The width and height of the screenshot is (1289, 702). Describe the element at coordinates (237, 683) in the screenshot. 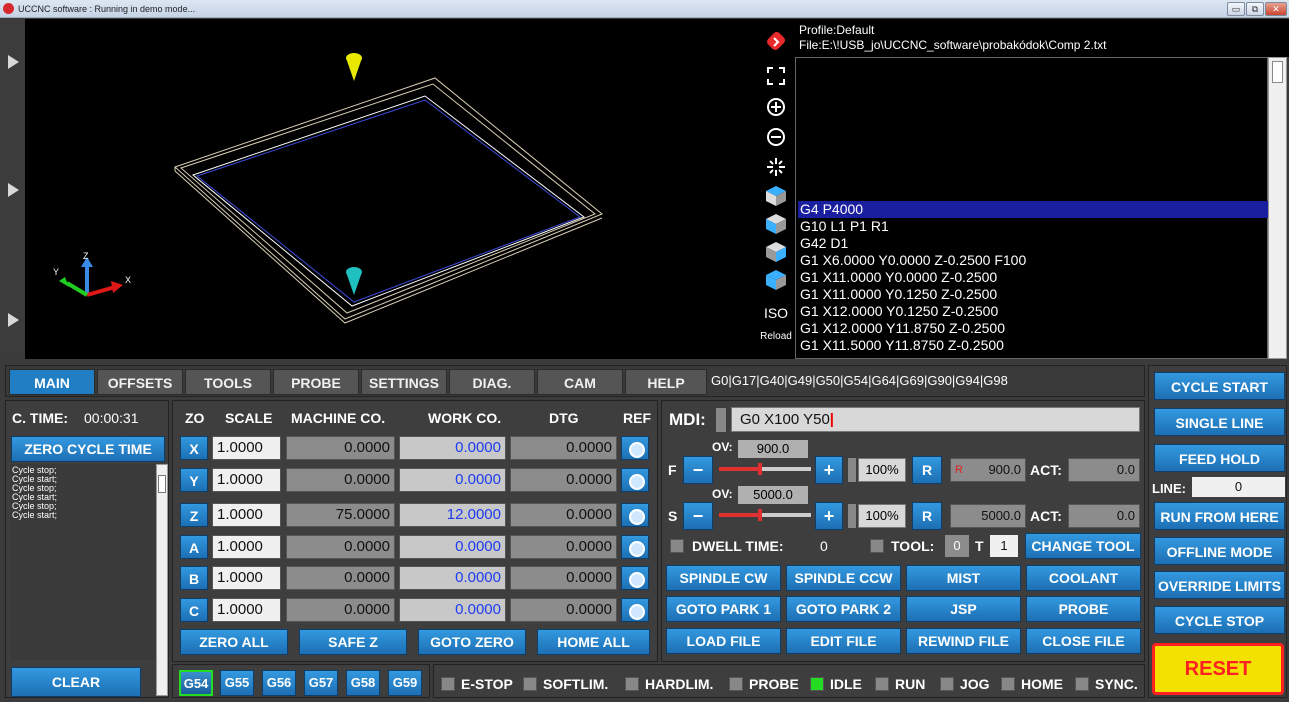

I see `offset-g55-button: G55` at that location.